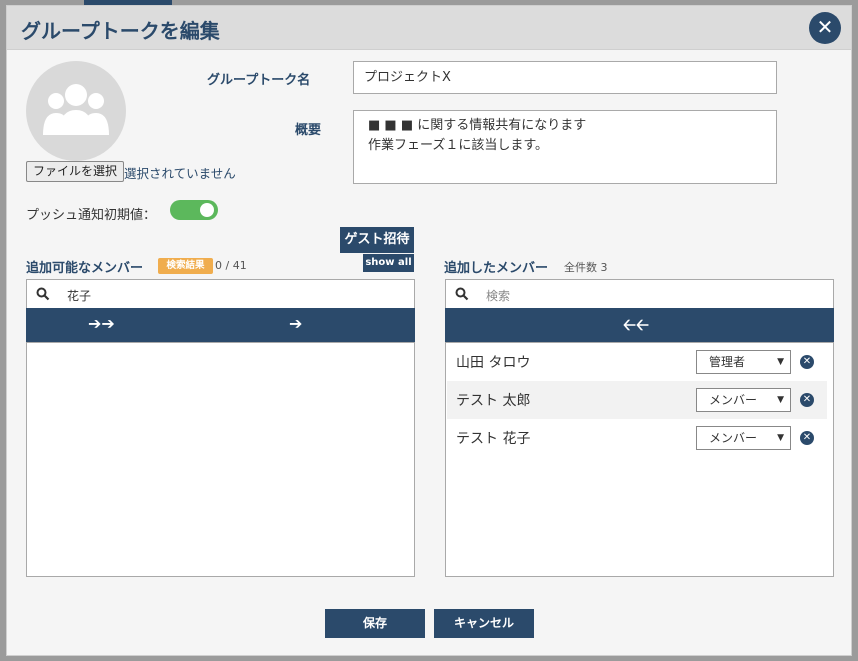 This screenshot has height=661, width=858. What do you see at coordinates (636, 327) in the screenshot?
I see `remove-all-button: 🡠🡠` at bounding box center [636, 327].